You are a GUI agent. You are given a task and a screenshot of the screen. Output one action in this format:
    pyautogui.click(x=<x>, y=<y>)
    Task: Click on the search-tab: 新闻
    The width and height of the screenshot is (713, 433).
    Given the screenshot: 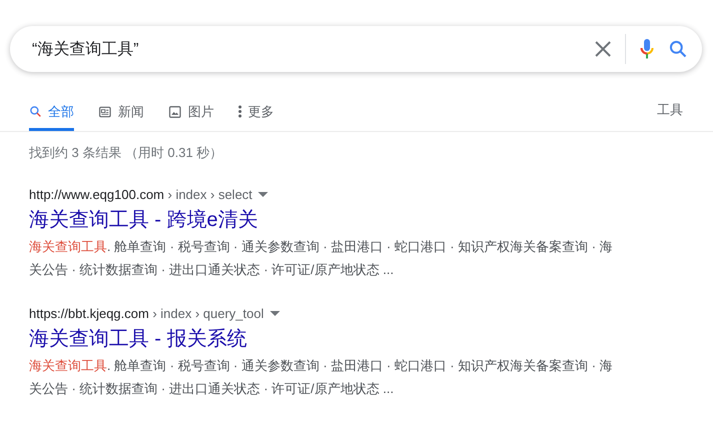 What is the action you would take?
    pyautogui.click(x=121, y=111)
    